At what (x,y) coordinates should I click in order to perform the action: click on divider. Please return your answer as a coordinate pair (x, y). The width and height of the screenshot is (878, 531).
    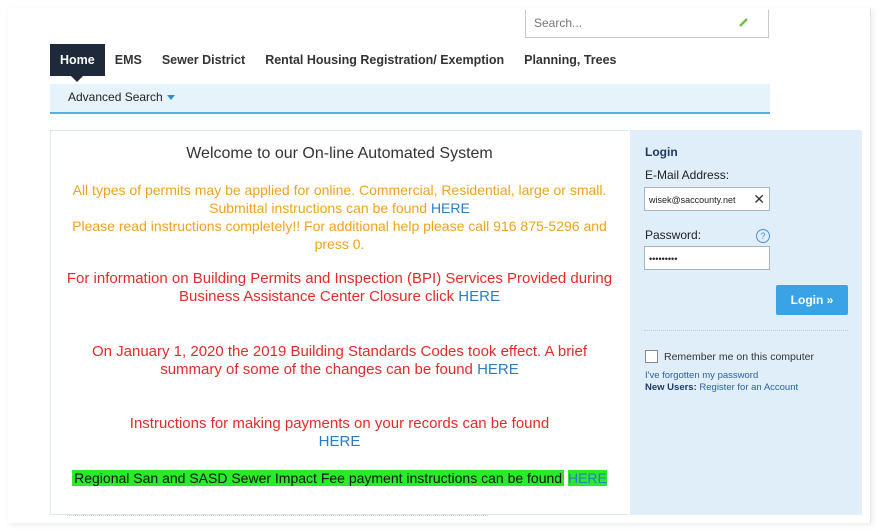
    Looking at the image, I should click on (277, 515).